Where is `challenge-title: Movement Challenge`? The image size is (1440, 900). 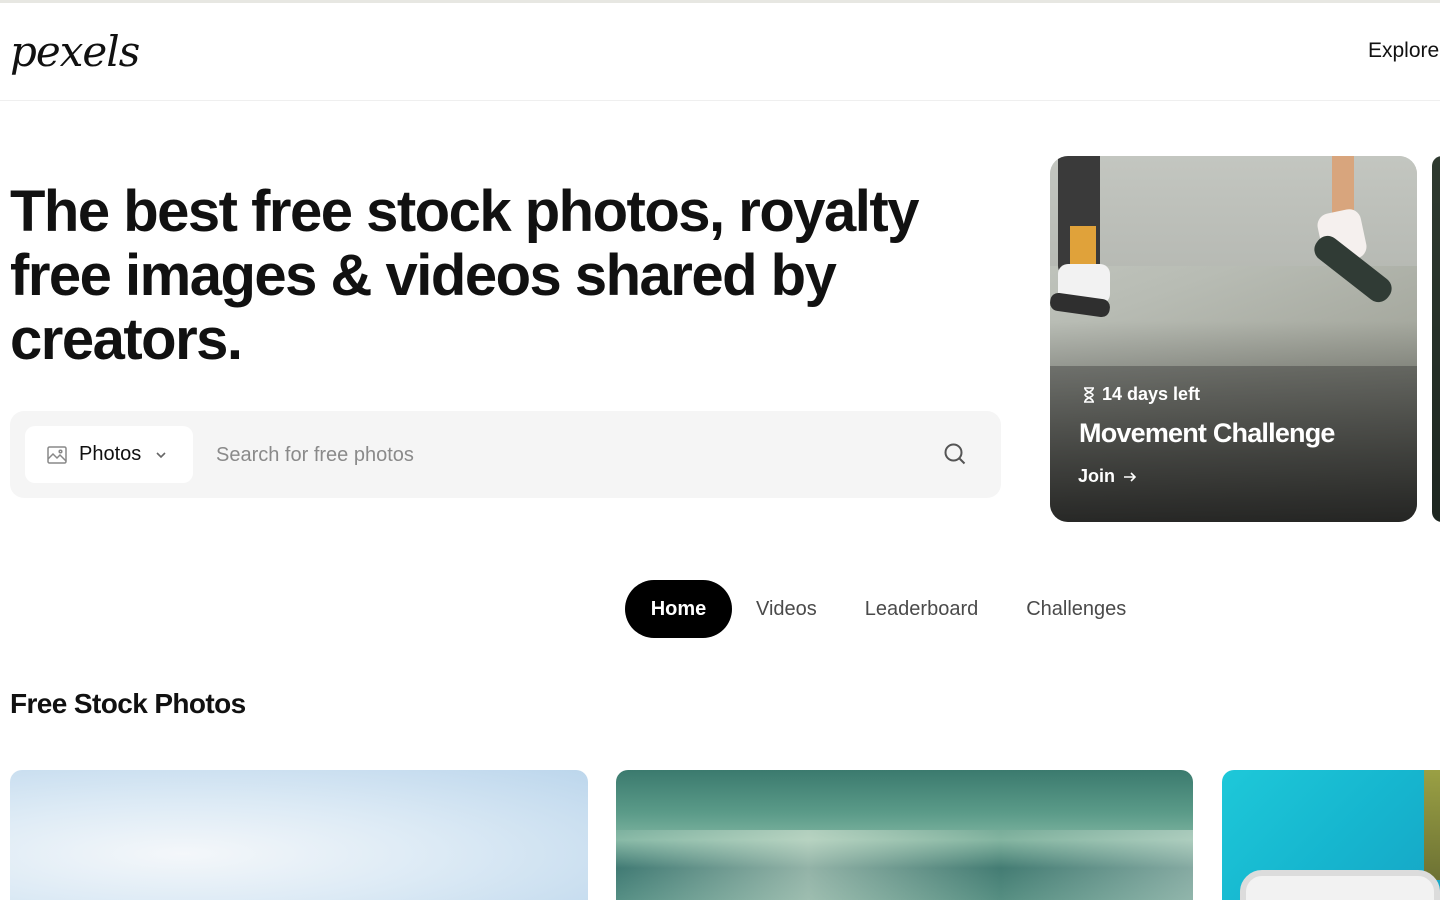
challenge-title: Movement Challenge is located at coordinates (1207, 433).